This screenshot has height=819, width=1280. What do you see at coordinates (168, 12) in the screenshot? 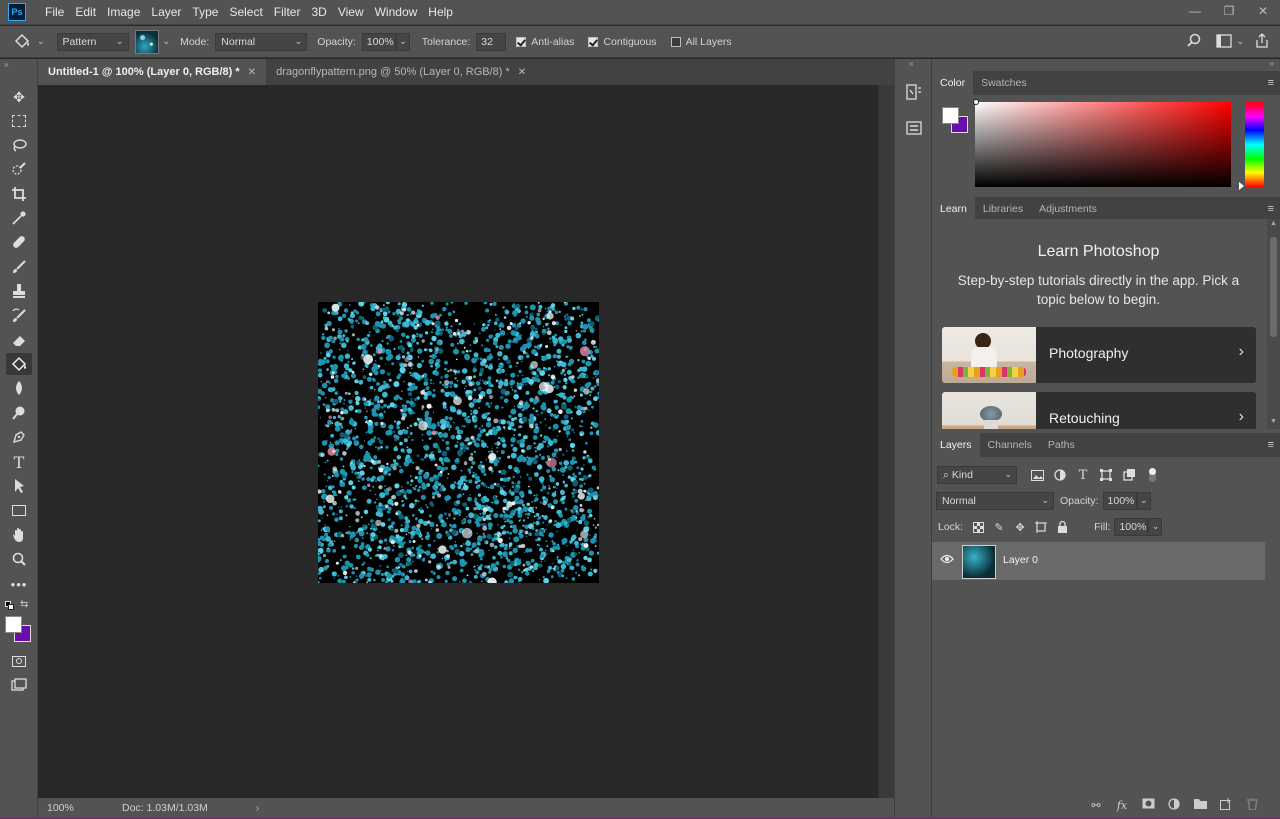
I see `menu-layer: Layer` at bounding box center [168, 12].